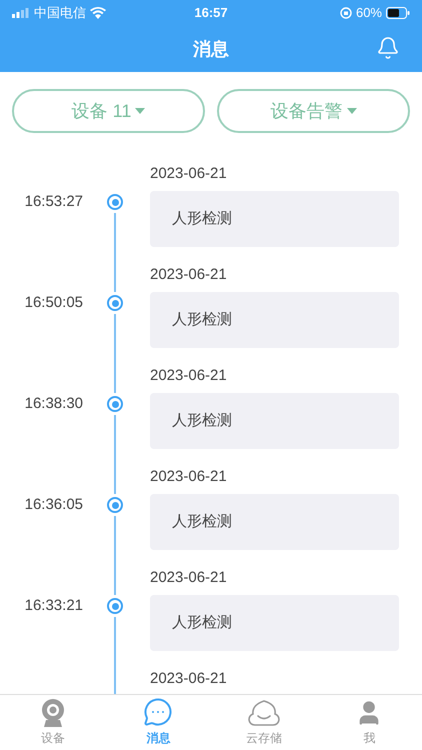 Image resolution: width=422 pixels, height=750 pixels. What do you see at coordinates (60, 13) in the screenshot?
I see `carrier-name: 中国电信` at bounding box center [60, 13].